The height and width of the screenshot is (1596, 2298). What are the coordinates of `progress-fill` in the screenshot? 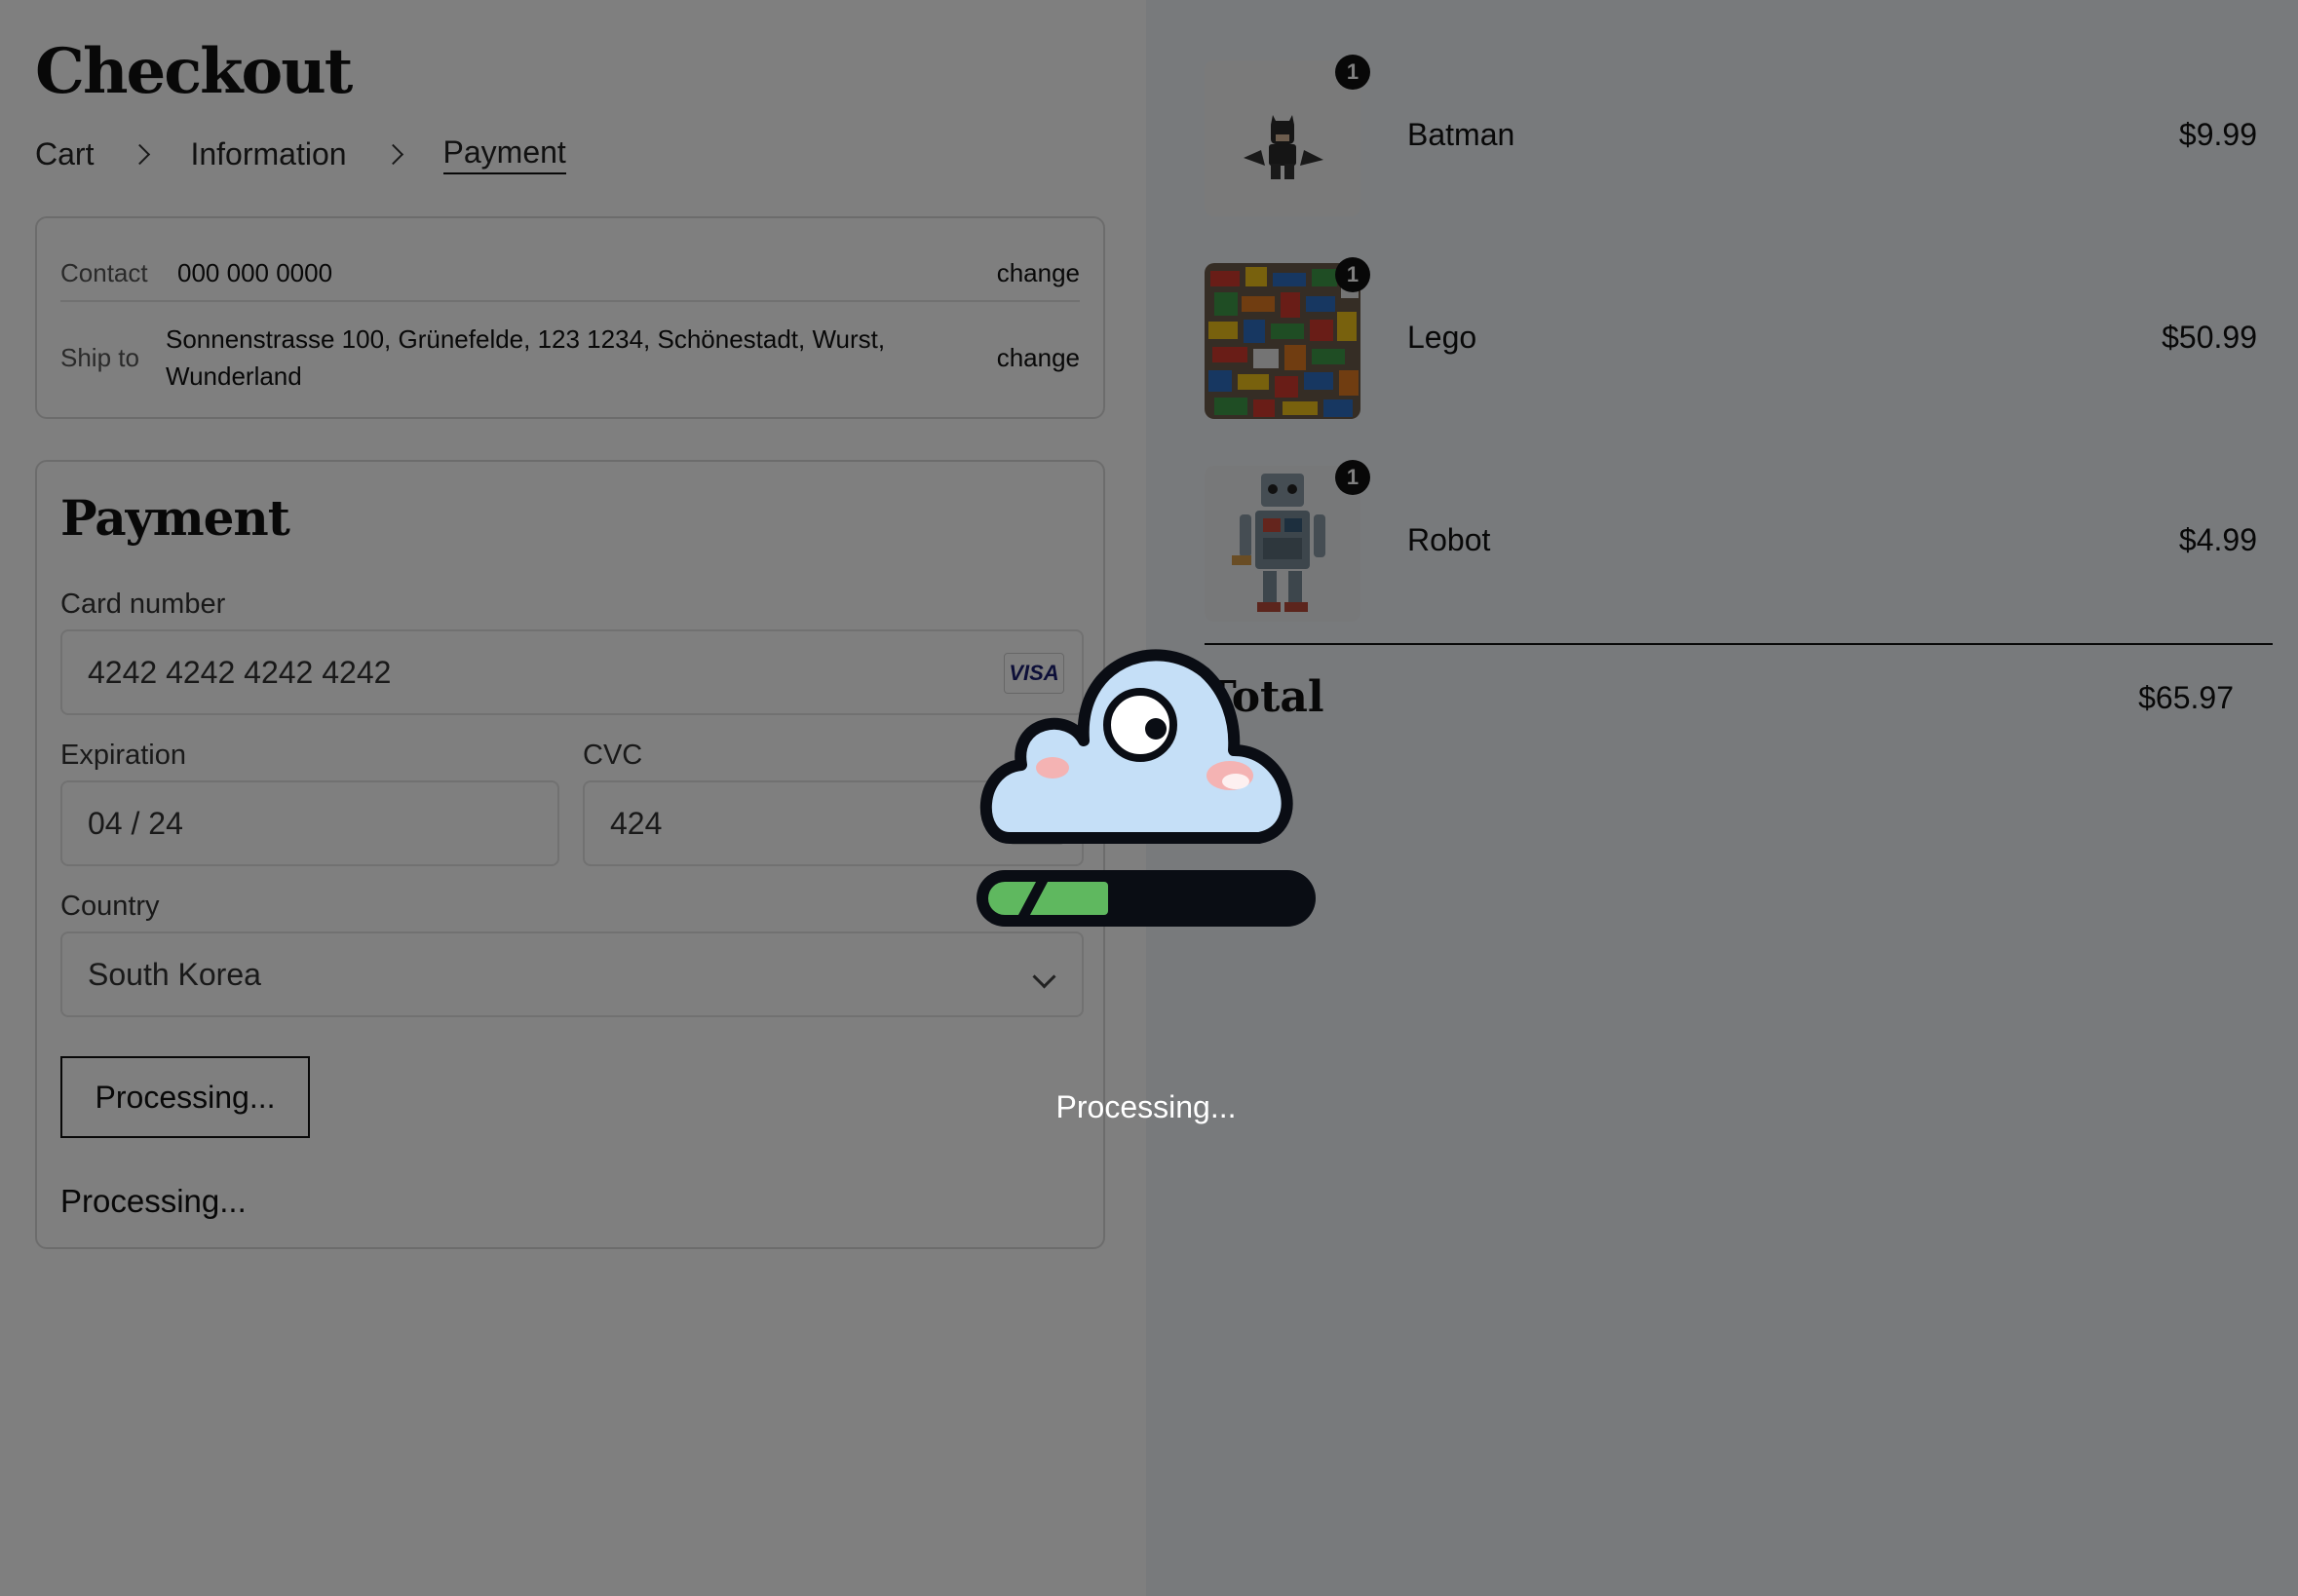 It's located at (1048, 898).